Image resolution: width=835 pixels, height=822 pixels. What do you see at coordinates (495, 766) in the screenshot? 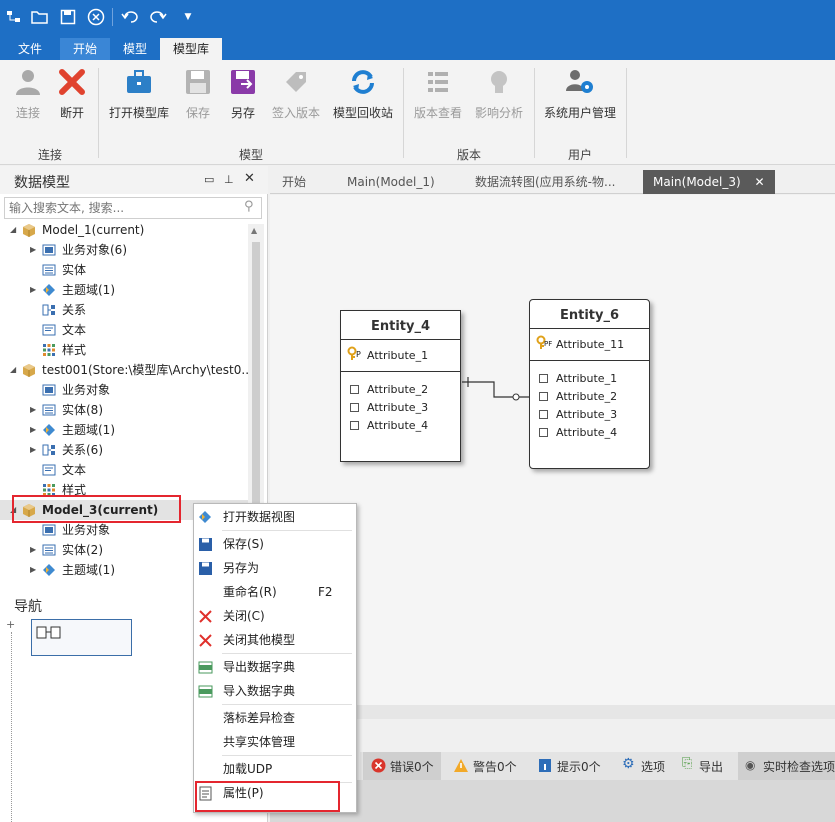
I see `warnings-count: 警告0个` at bounding box center [495, 766].